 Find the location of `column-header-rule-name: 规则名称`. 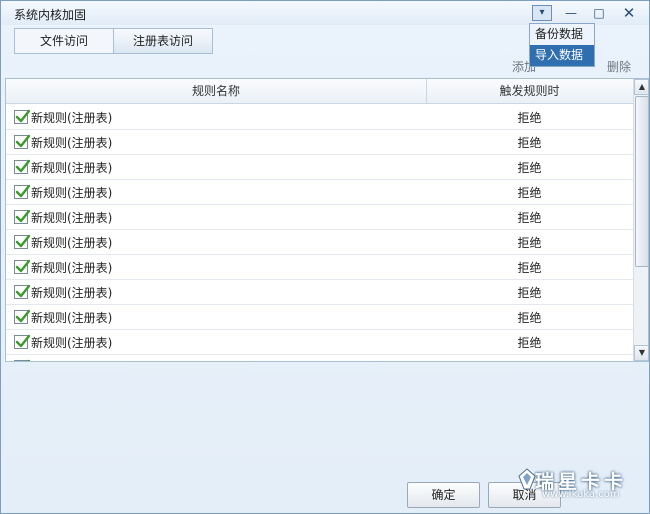

column-header-rule-name: 规则名称 is located at coordinates (216, 91).